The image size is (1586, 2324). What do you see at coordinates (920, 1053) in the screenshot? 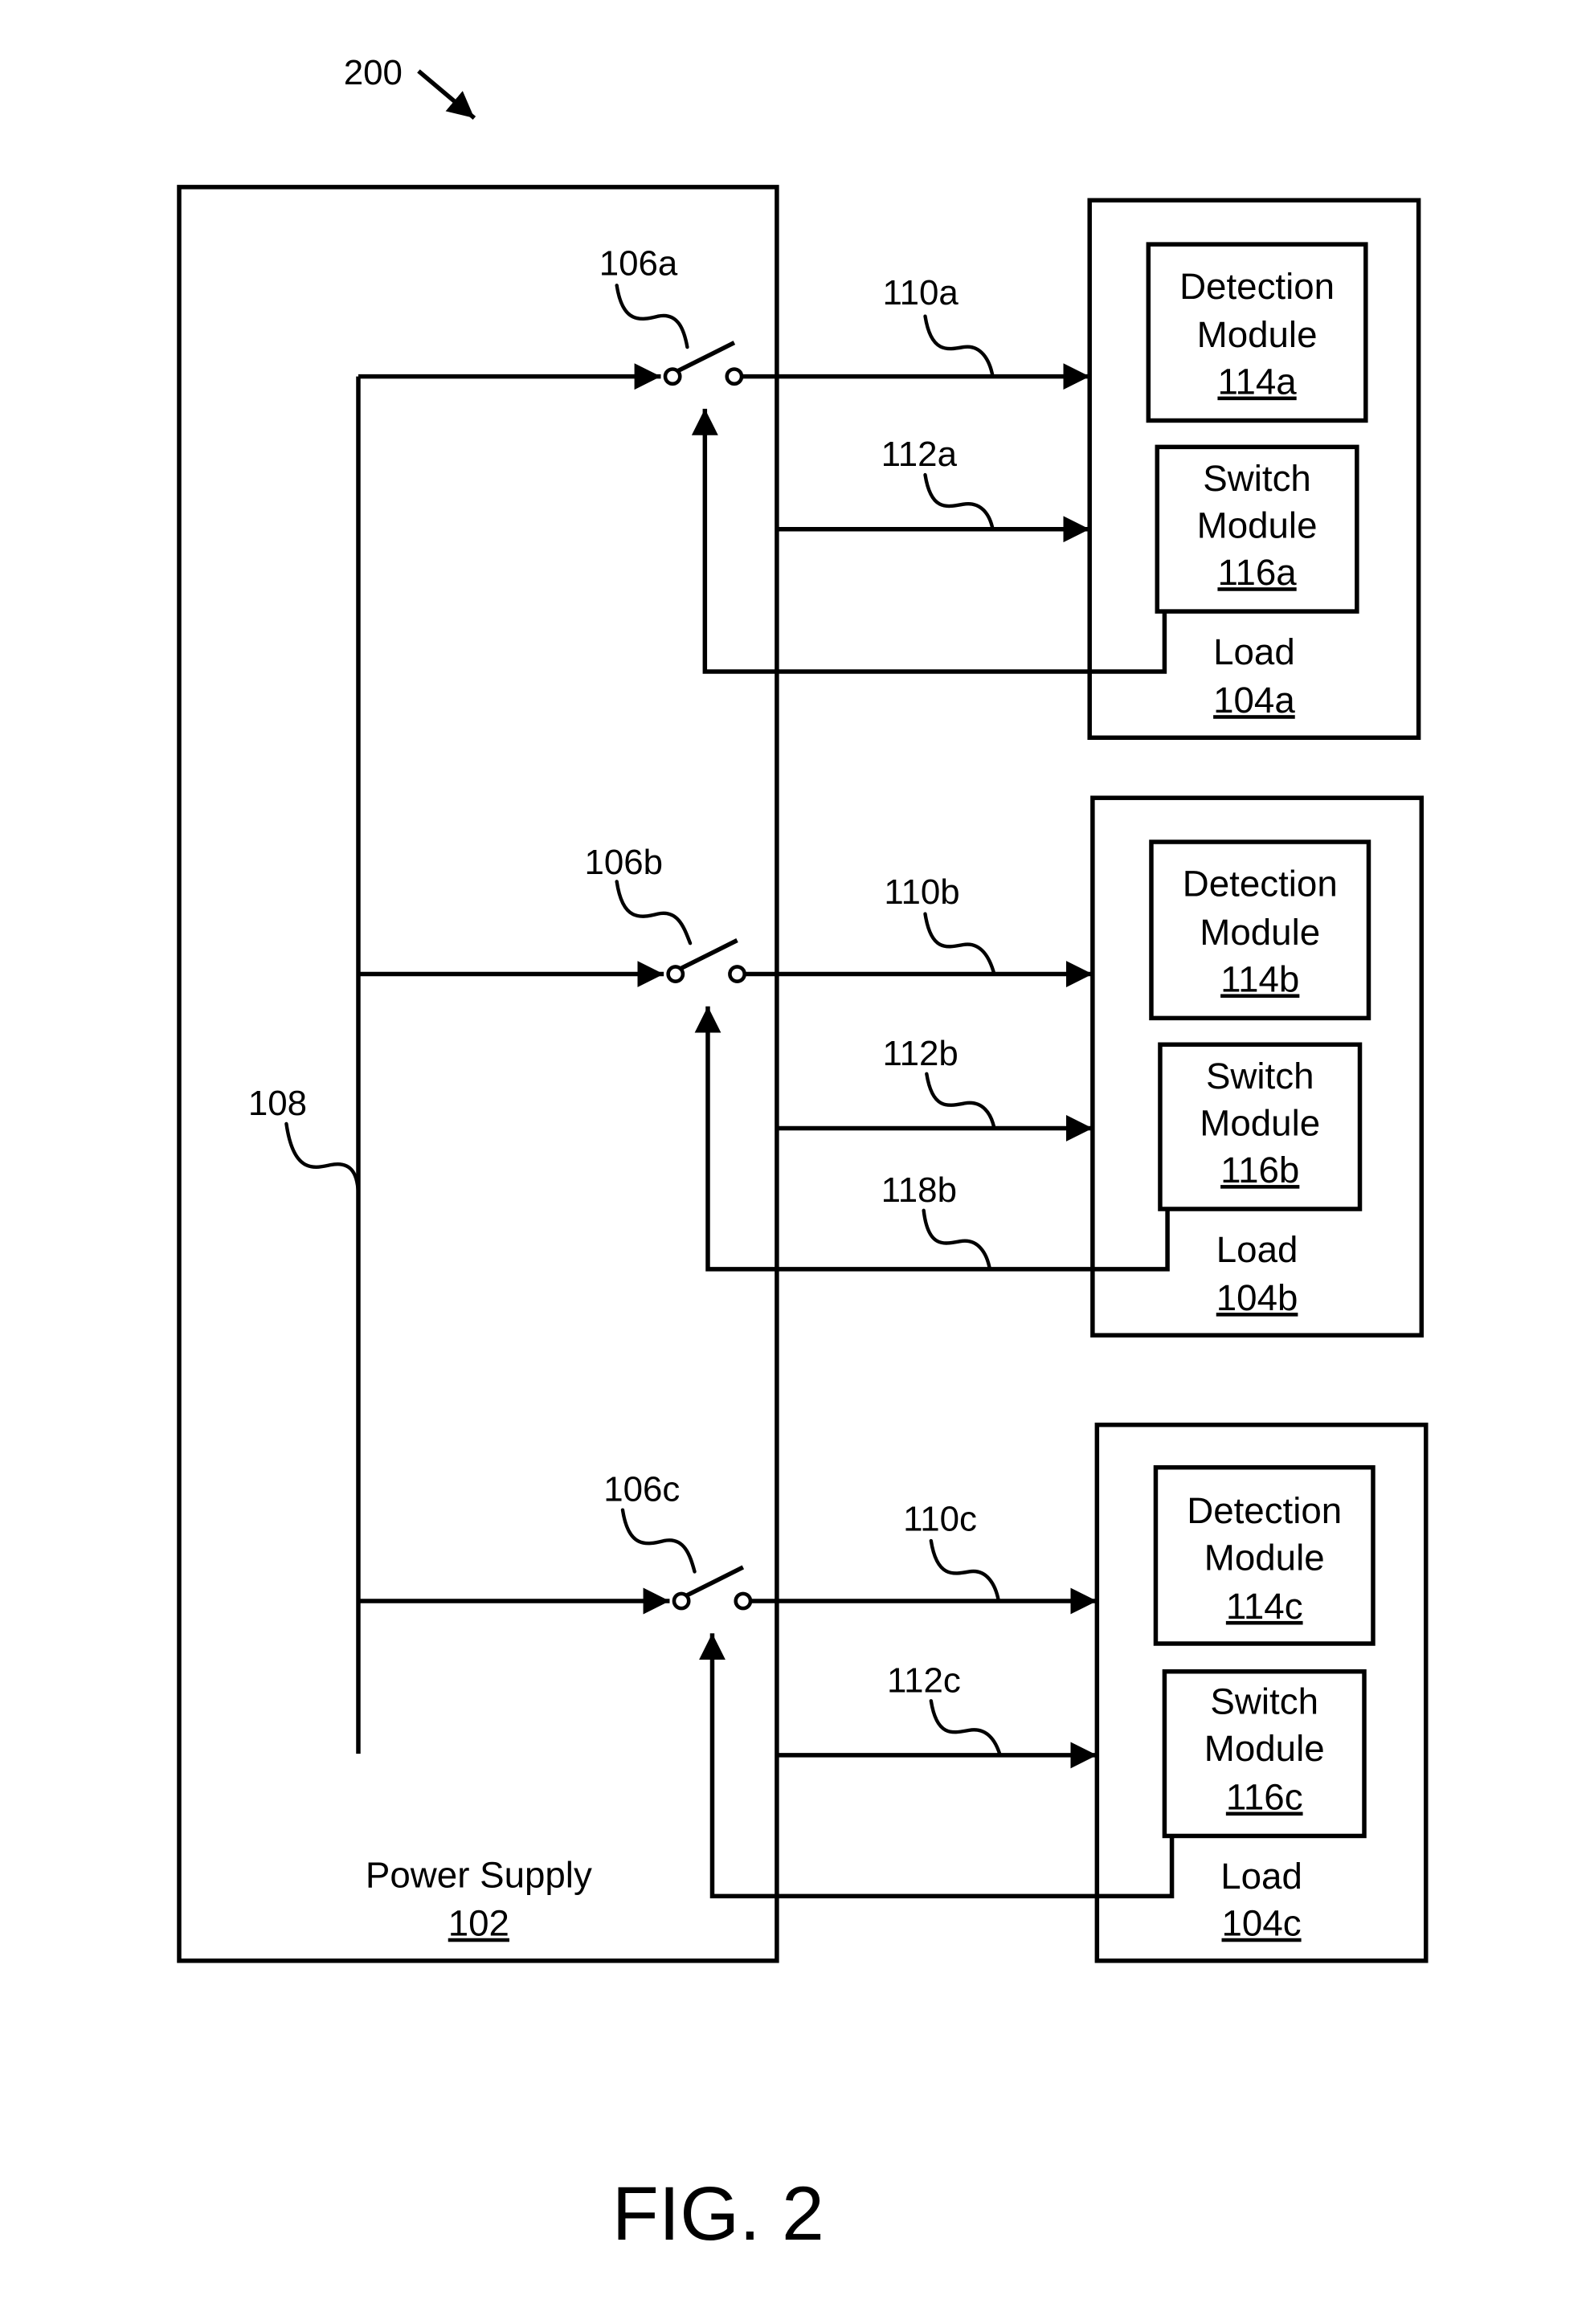
I see `signal-line-ref: 112b` at bounding box center [920, 1053].